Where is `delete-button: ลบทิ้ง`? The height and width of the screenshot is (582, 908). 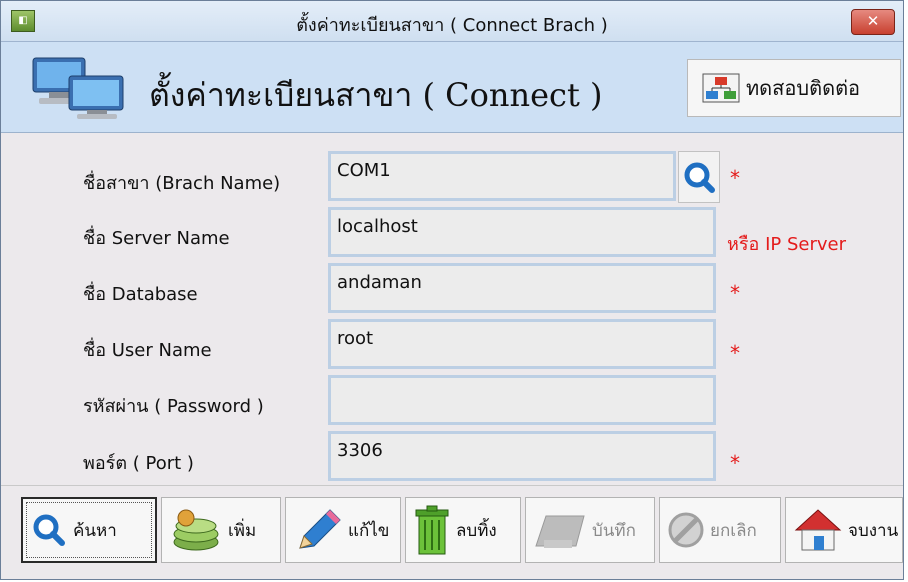 delete-button: ลบทิ้ง is located at coordinates (463, 530).